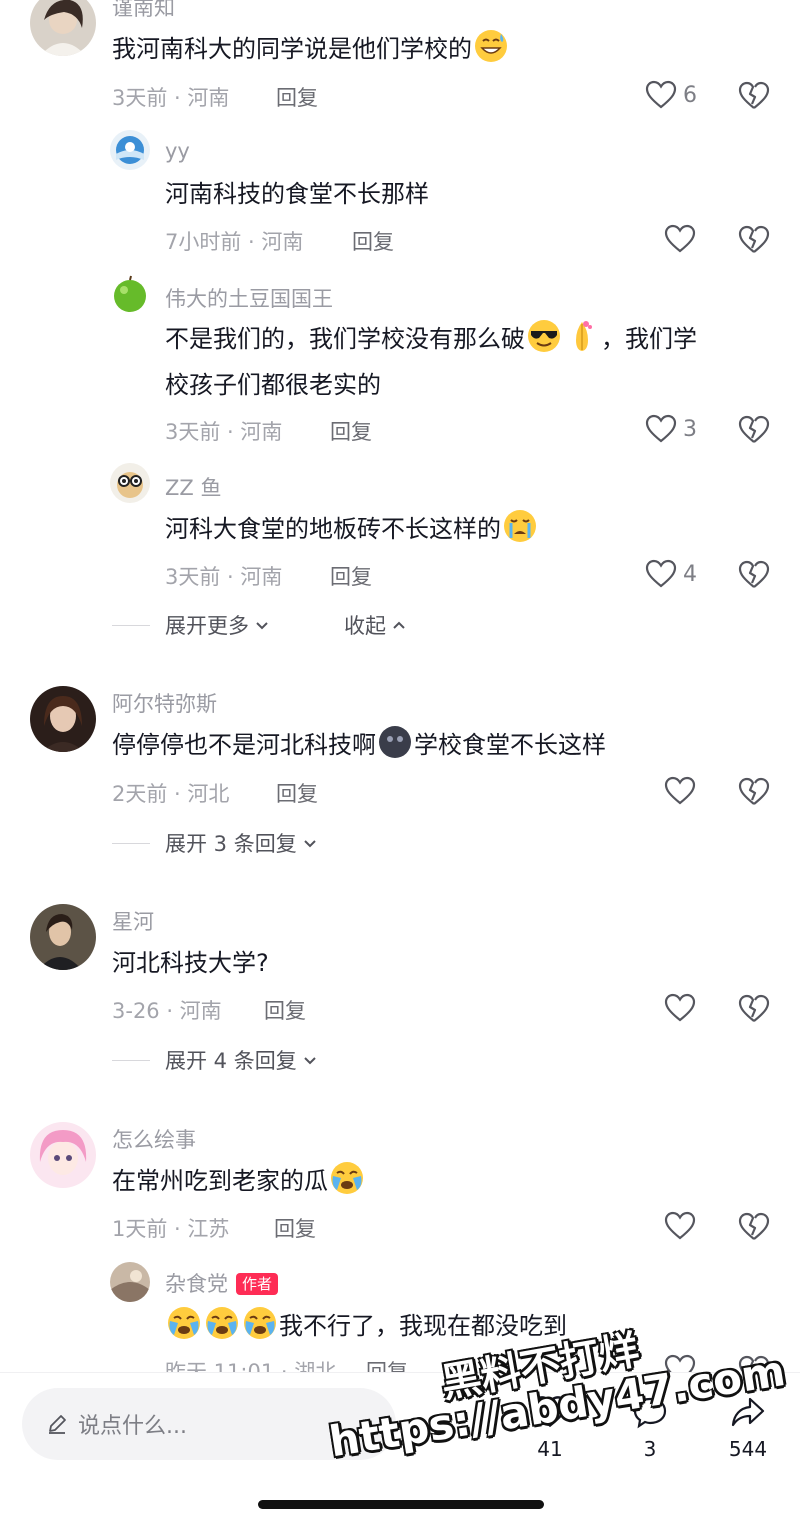 The width and height of the screenshot is (800, 1526). I want to click on comment-text: 在常州吃到老家的瓜, so click(239, 1181).